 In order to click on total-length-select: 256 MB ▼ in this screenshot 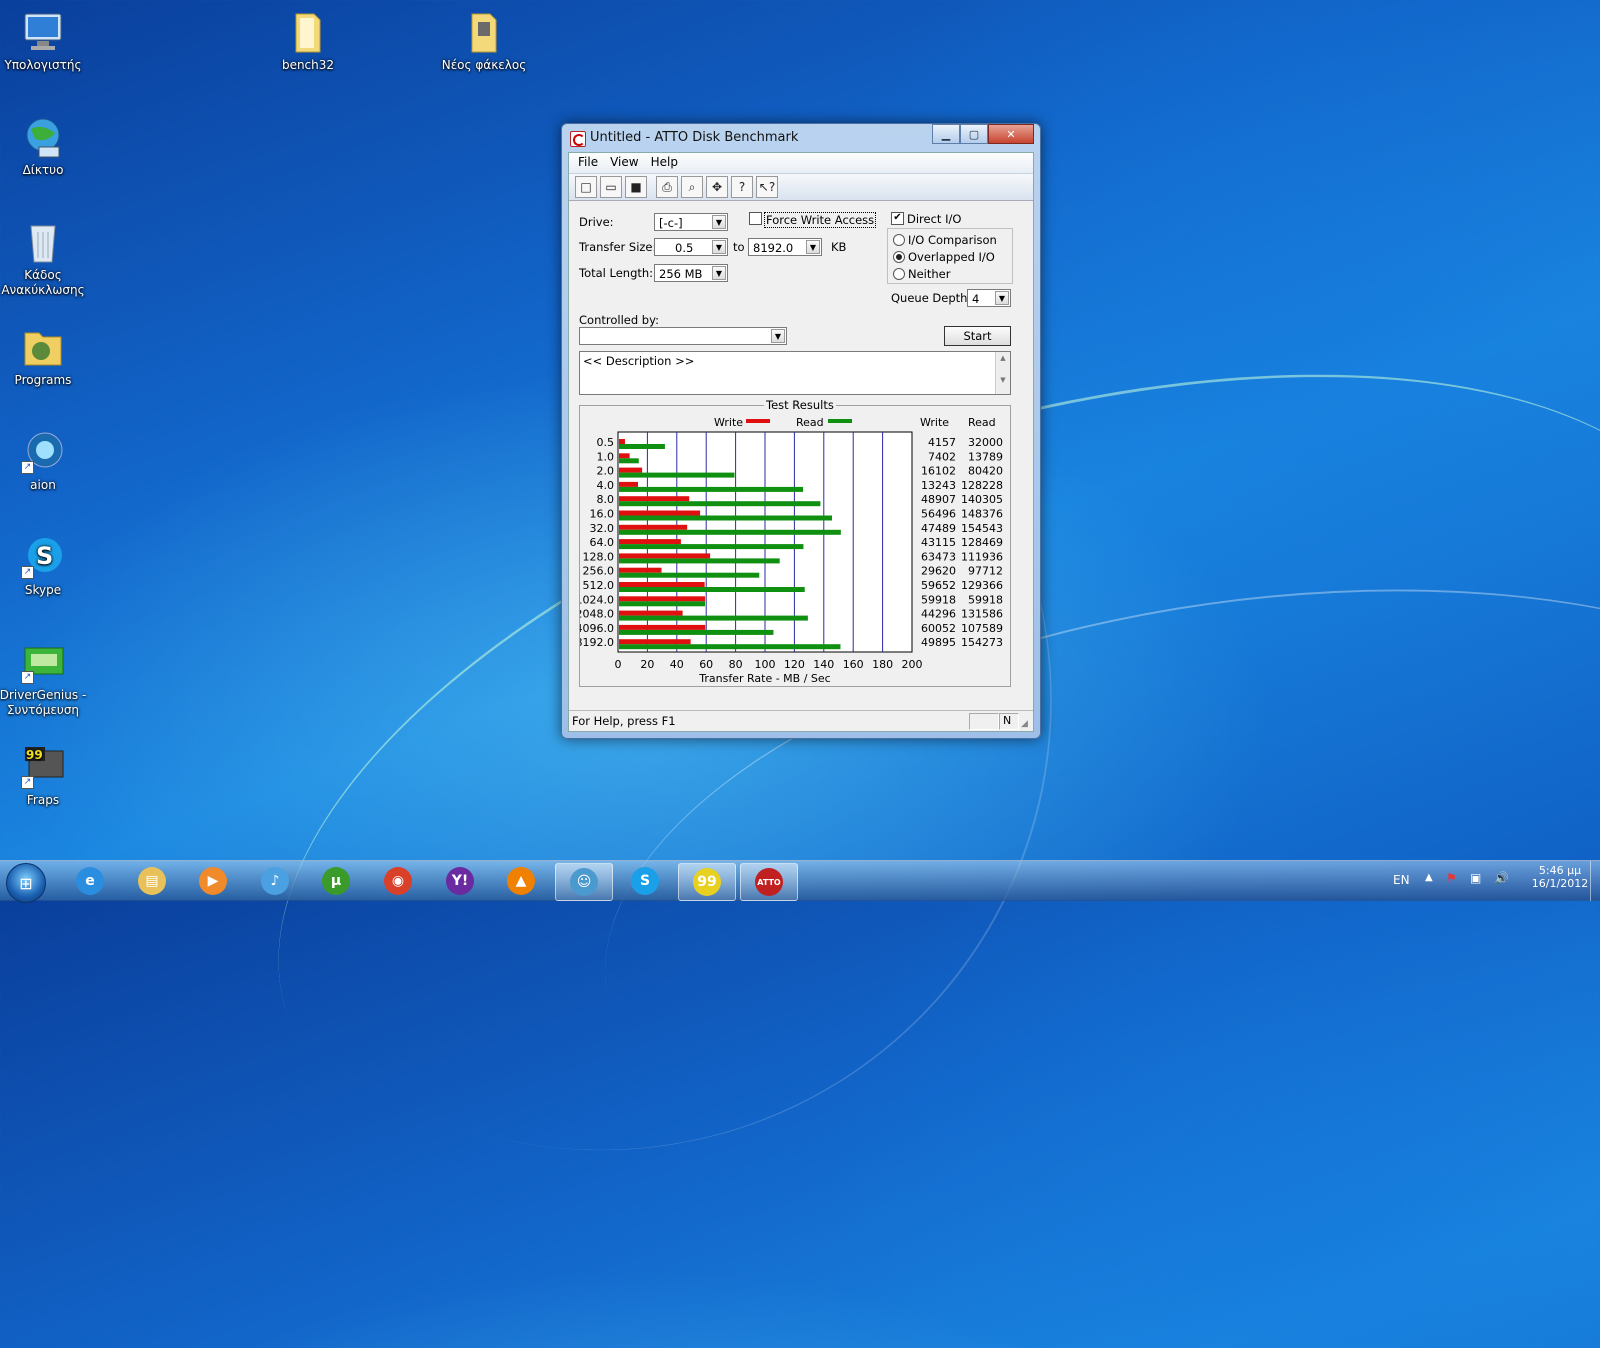, I will do `click(691, 273)`.